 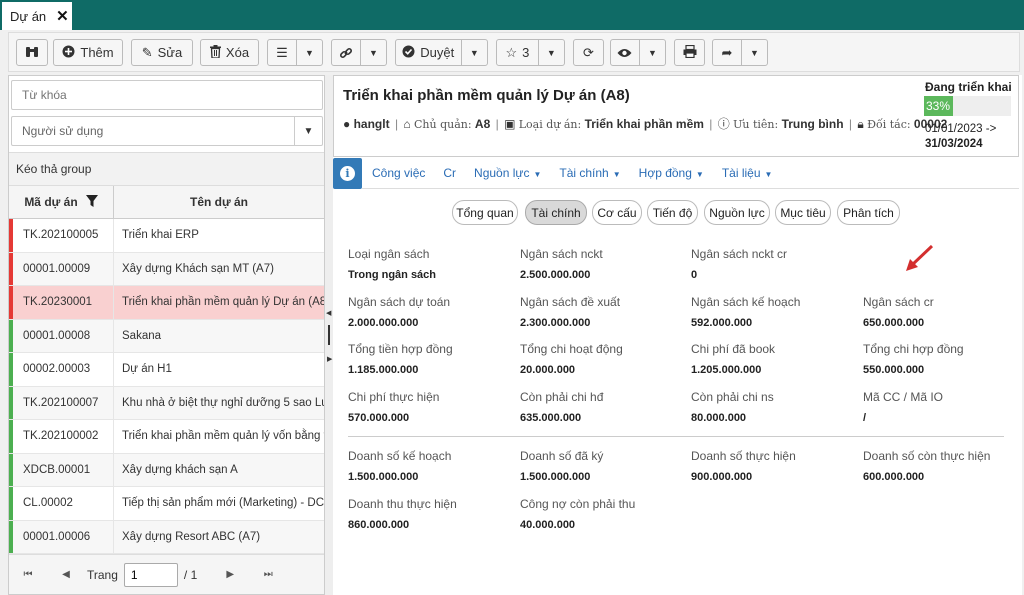 I want to click on subtab-pill: Phân tích, so click(x=868, y=212).